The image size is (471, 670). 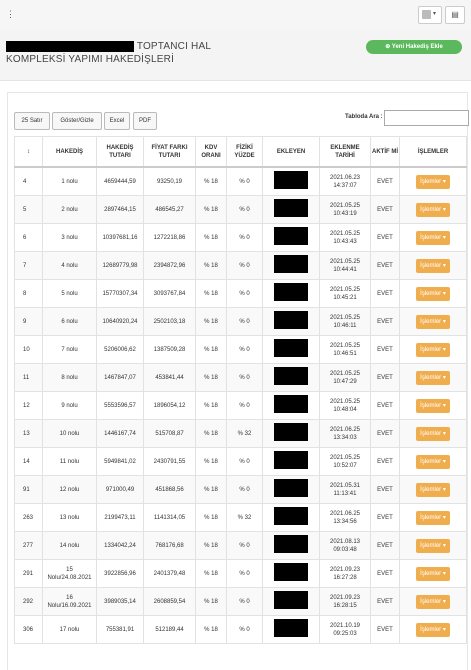 I want to click on row-fiyat-farki: 2401379,48, so click(x=169, y=573).